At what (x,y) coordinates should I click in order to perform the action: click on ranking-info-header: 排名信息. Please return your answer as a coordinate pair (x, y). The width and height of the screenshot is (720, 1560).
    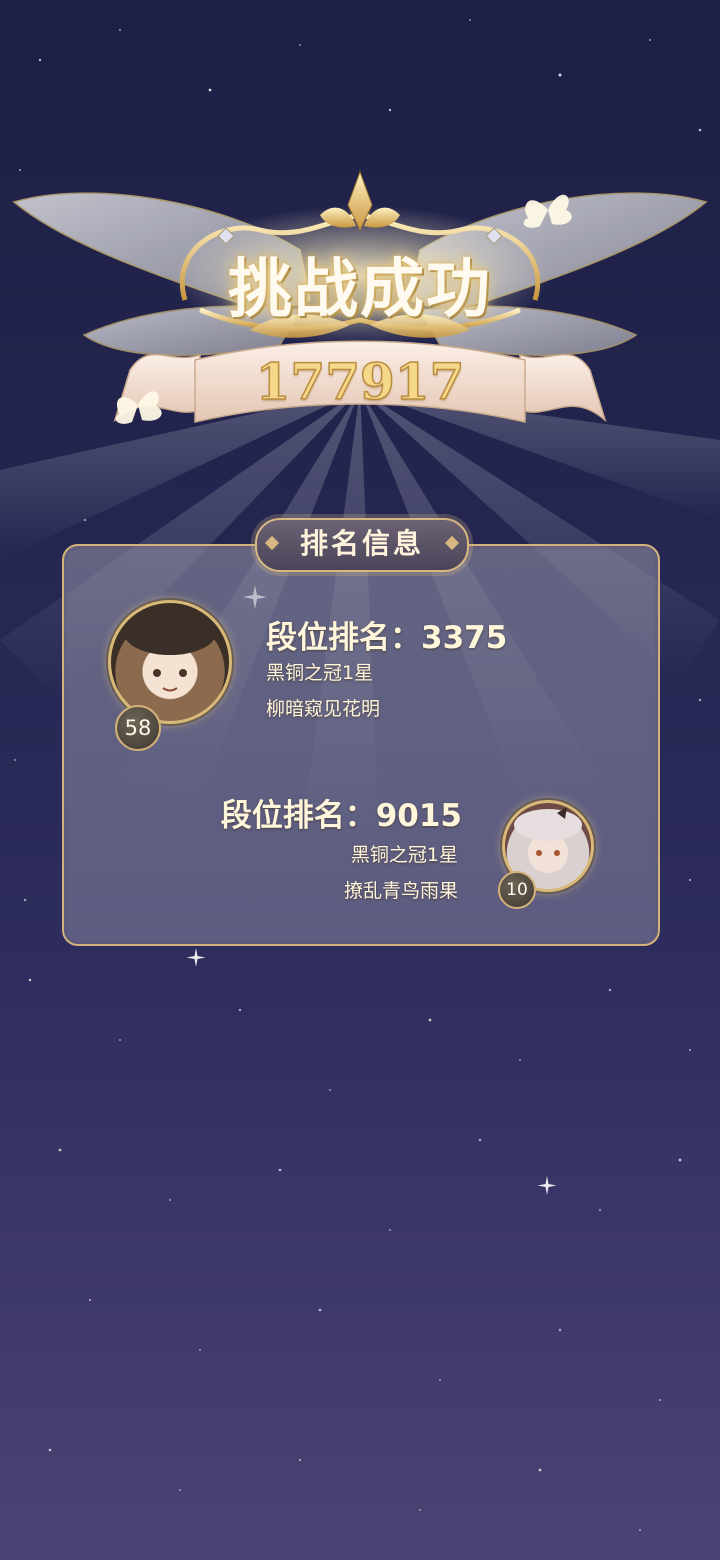
    Looking at the image, I should click on (362, 545).